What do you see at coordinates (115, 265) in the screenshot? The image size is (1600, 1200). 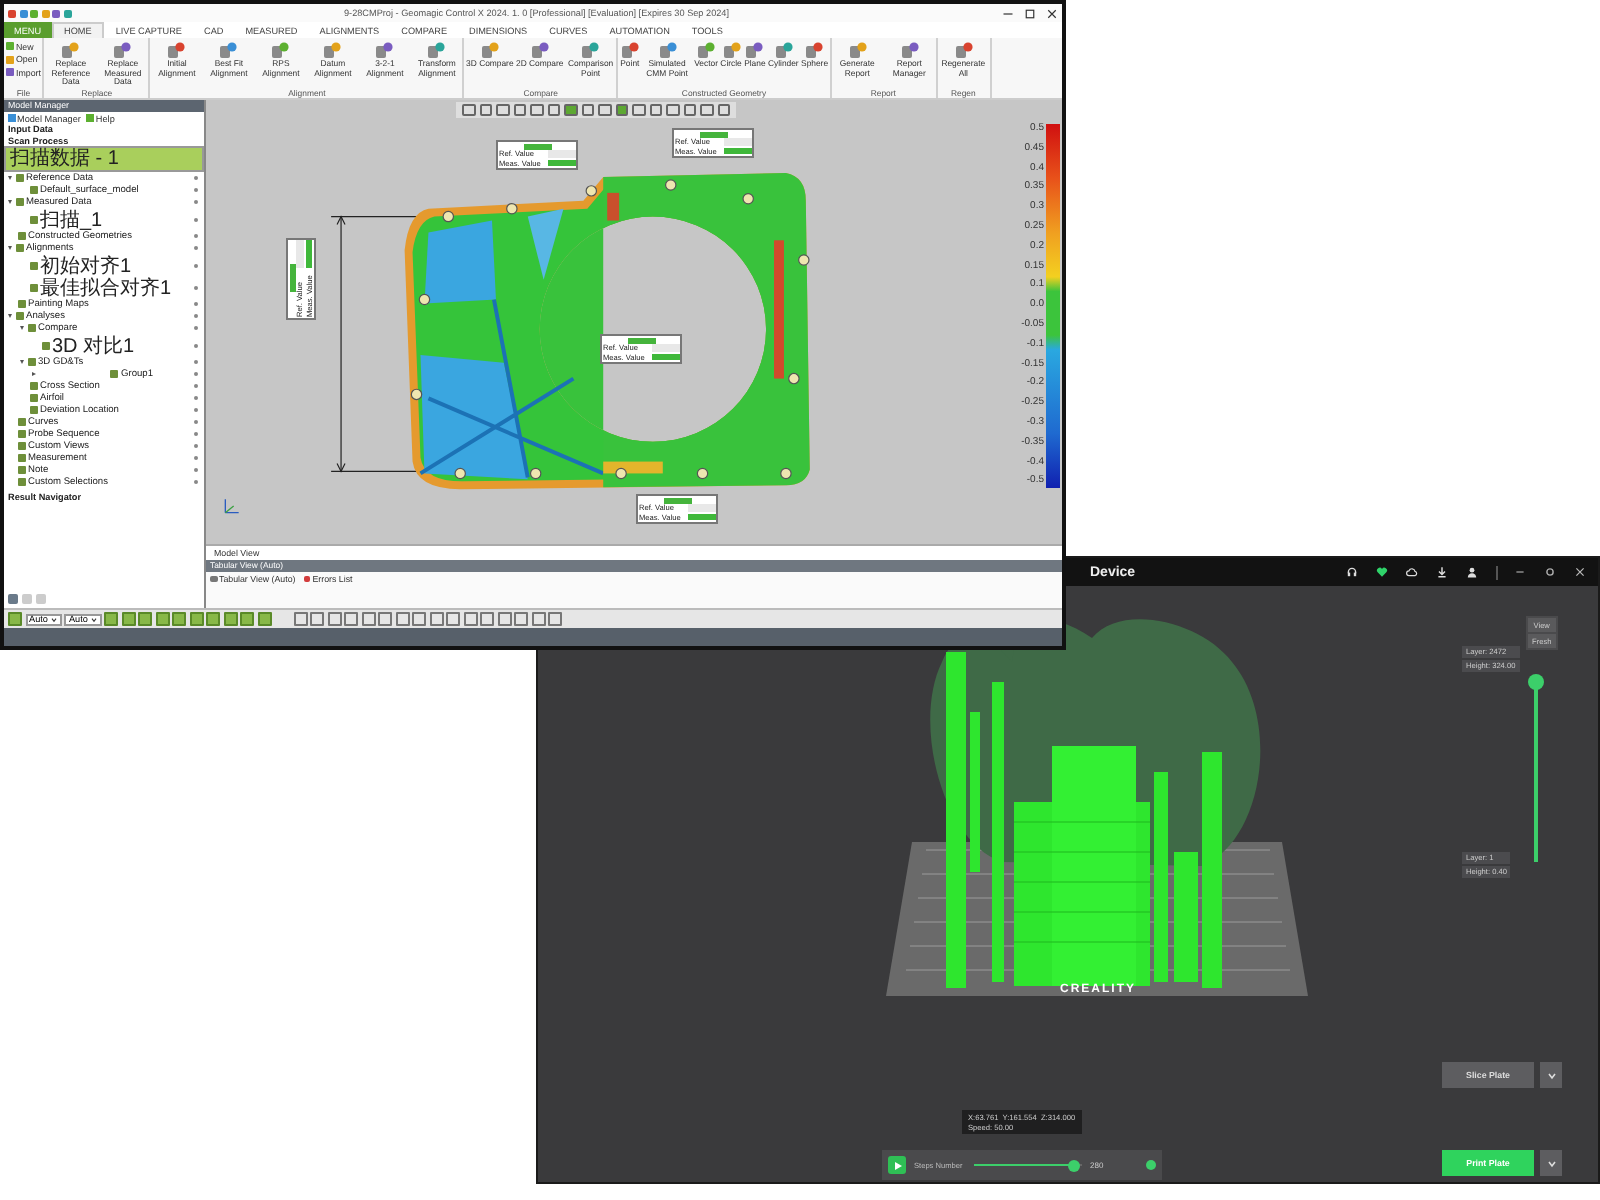 I see `tree-item: 初始对齐1` at bounding box center [115, 265].